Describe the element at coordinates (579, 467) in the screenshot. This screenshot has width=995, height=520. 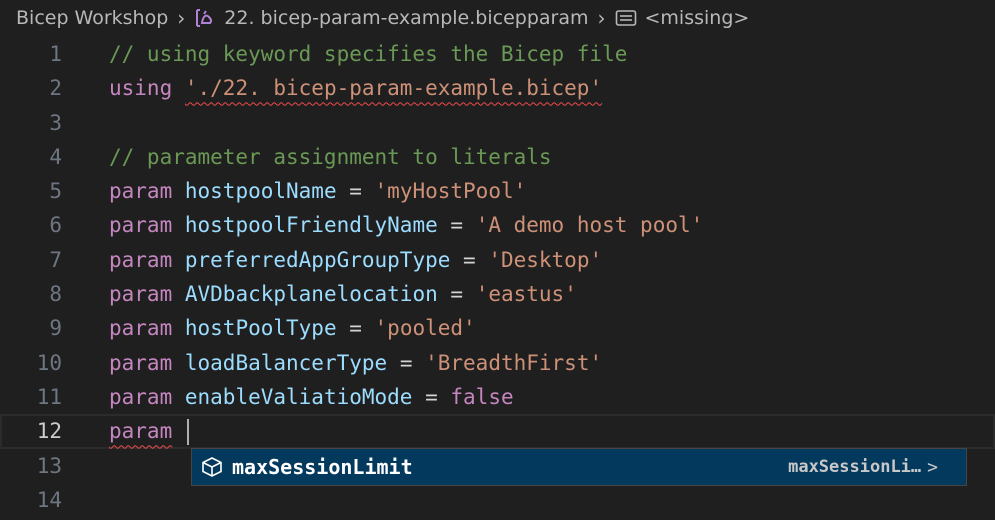
I see `suggestion-item: maxSessionLimit maxSessionLi… >` at that location.